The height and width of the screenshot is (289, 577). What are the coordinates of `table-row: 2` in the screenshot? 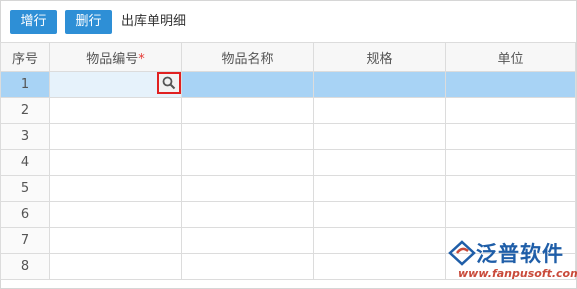 It's located at (288, 110).